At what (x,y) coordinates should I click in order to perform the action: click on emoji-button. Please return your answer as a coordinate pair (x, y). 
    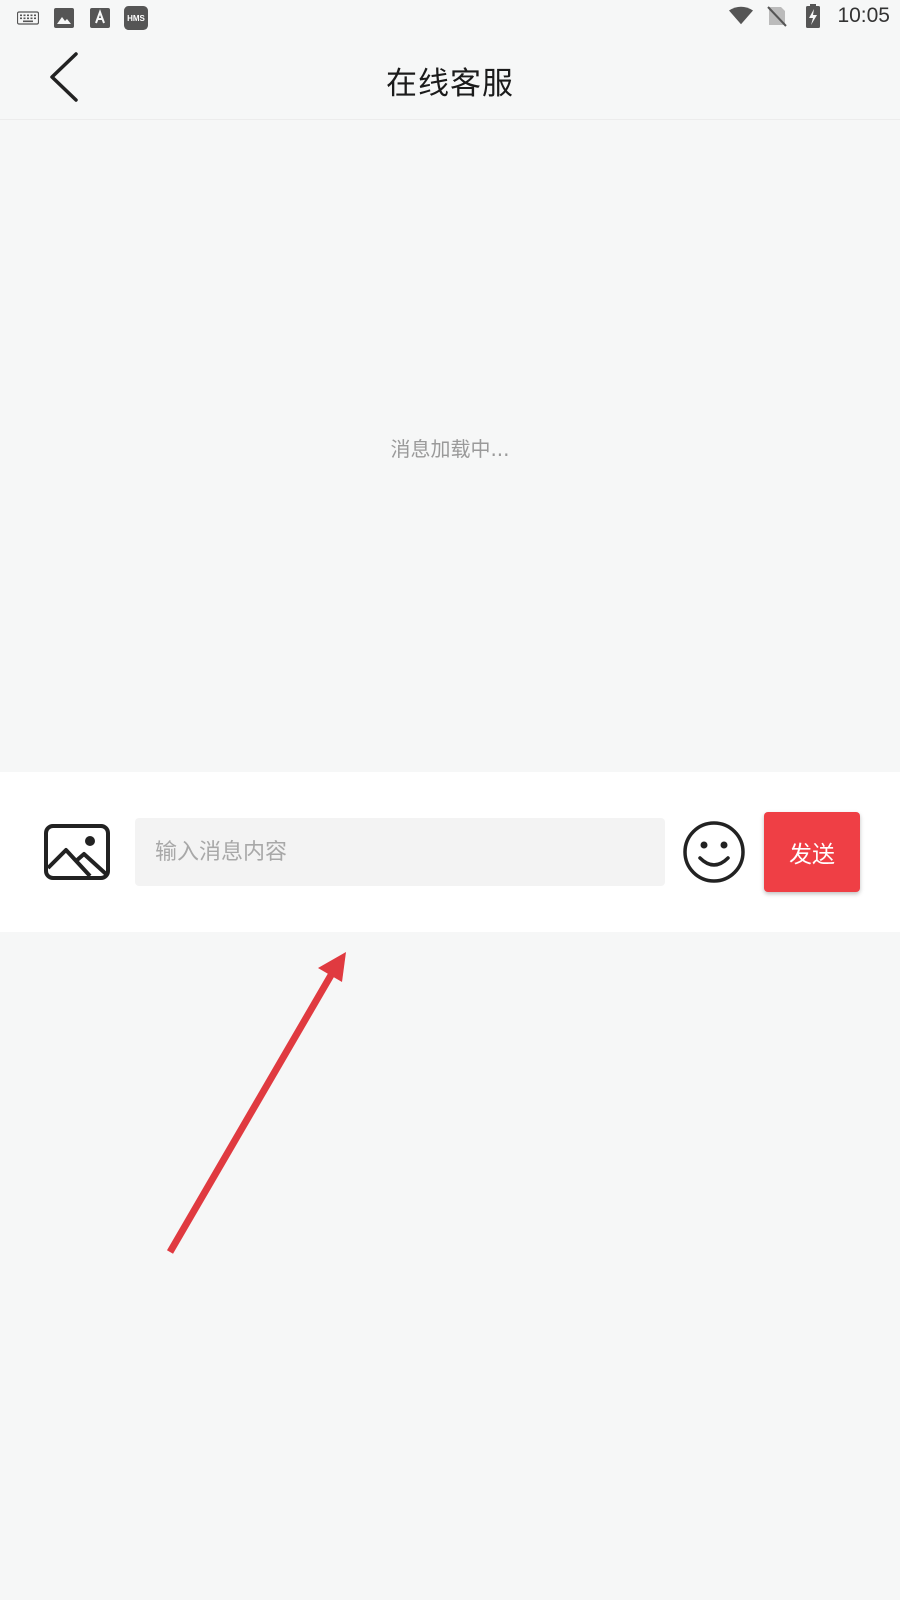
    Looking at the image, I should click on (714, 852).